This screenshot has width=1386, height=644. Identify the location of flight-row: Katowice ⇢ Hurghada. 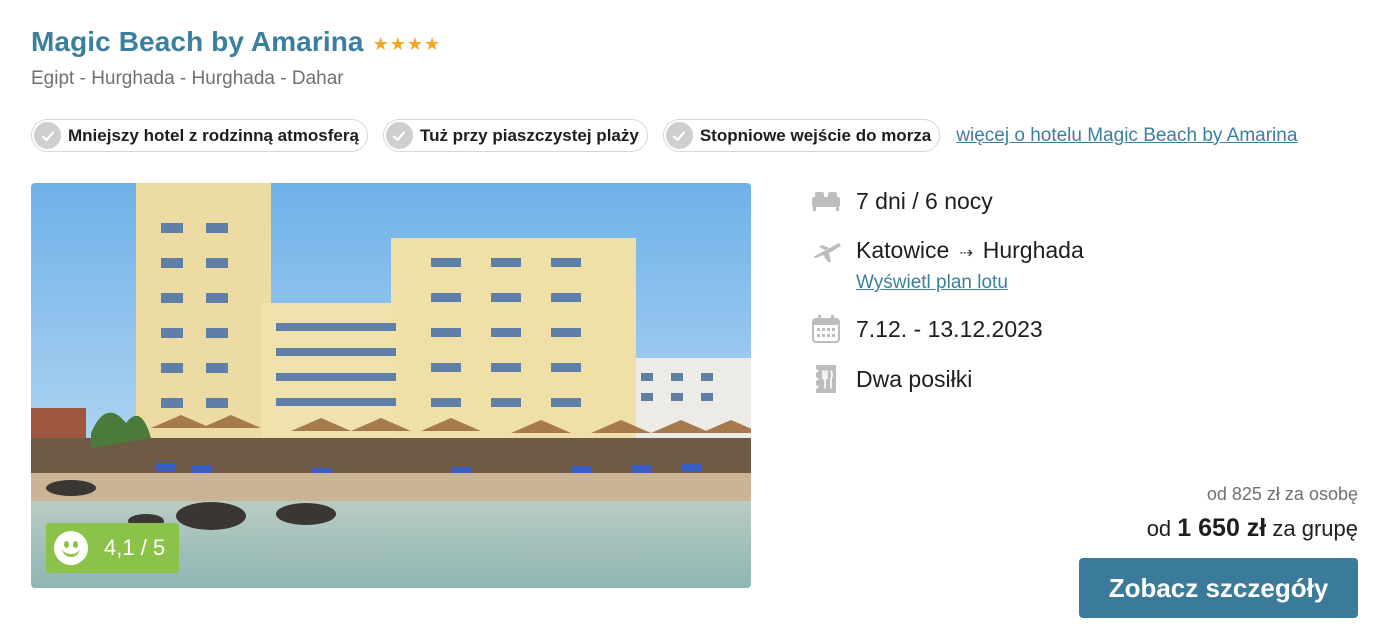
(947, 252).